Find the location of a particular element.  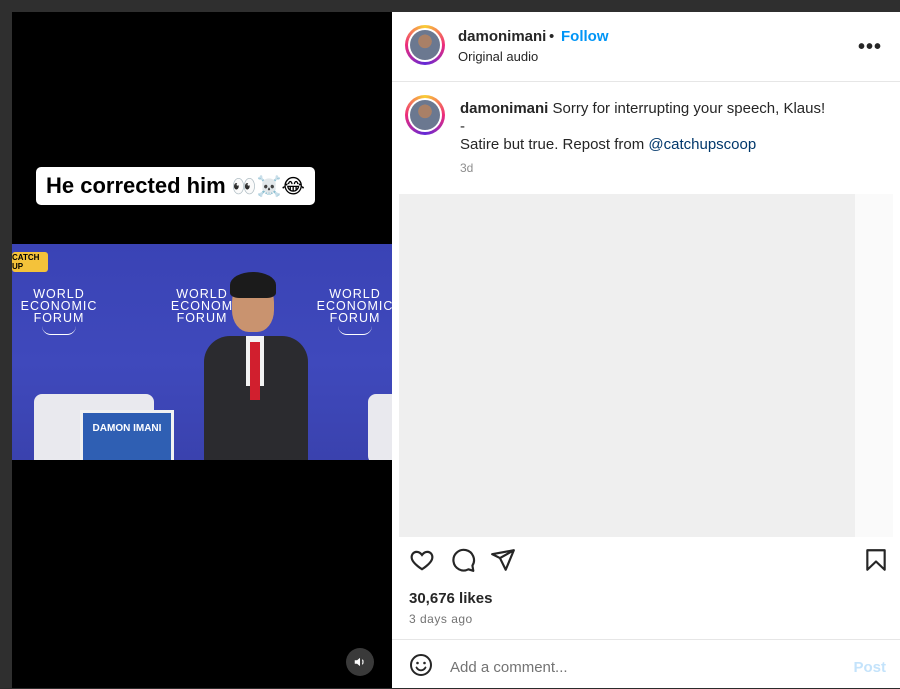

heart-icon is located at coordinates (422, 560).